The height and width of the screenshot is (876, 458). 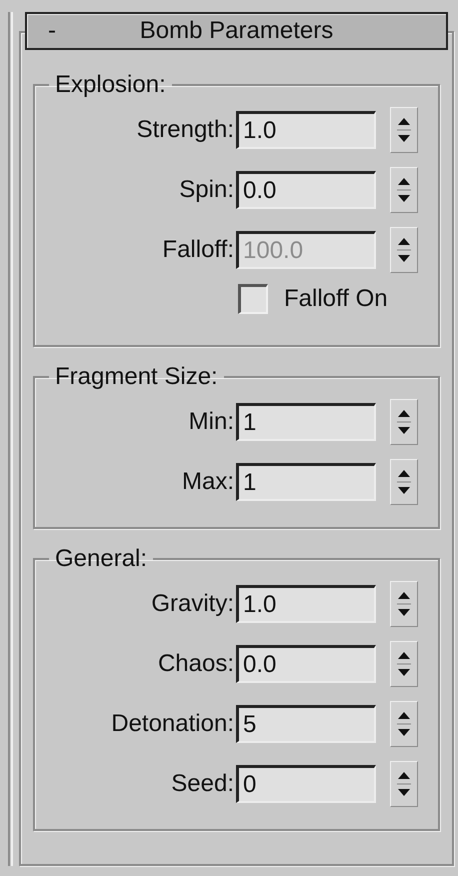 What do you see at coordinates (202, 784) in the screenshot?
I see `field-label: Seed:` at bounding box center [202, 784].